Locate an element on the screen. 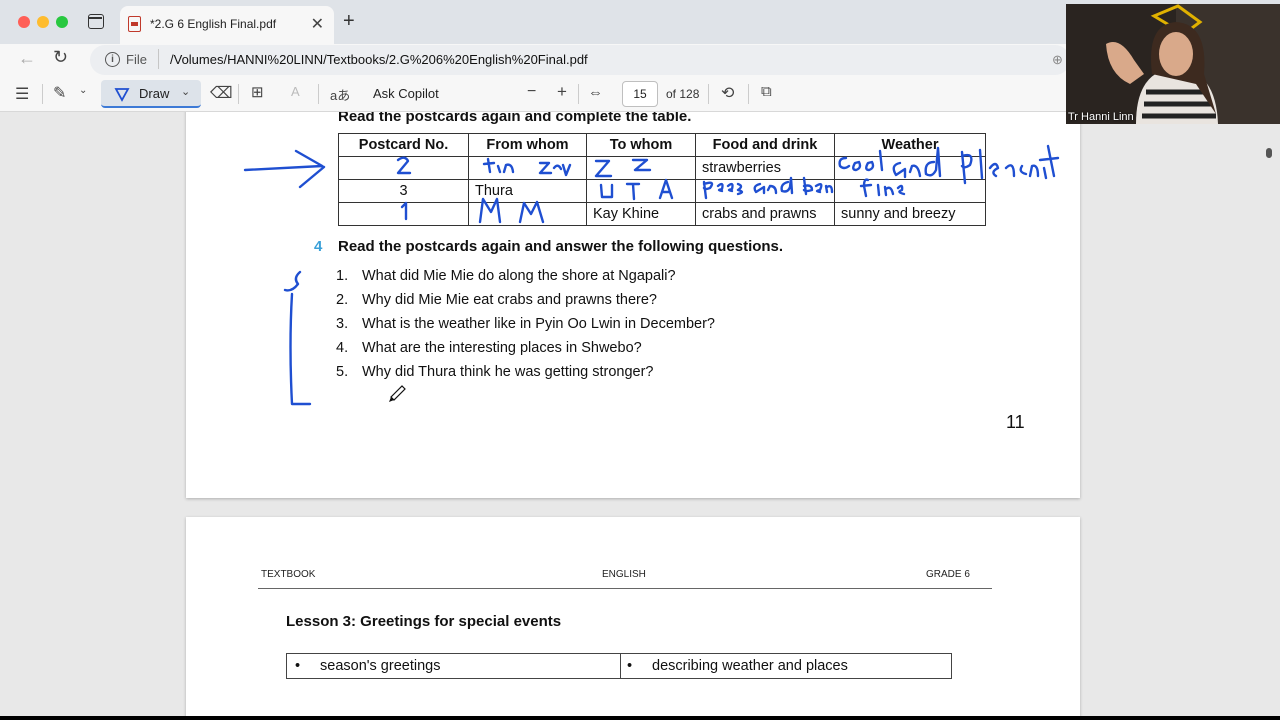 This screenshot has height=720, width=1280. table-cell: sunny and breezy is located at coordinates (910, 214).